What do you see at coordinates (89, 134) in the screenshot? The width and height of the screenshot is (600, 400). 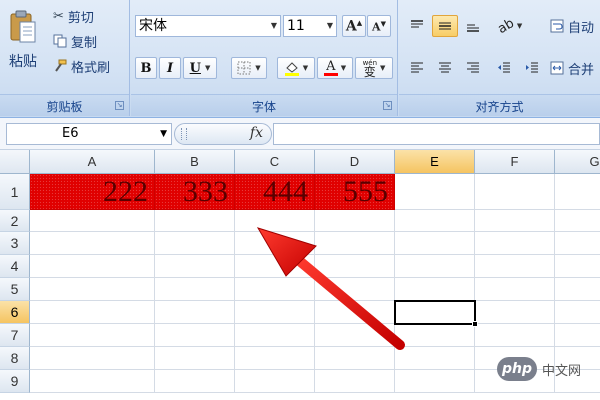 I see `name-box: E6 ▼` at bounding box center [89, 134].